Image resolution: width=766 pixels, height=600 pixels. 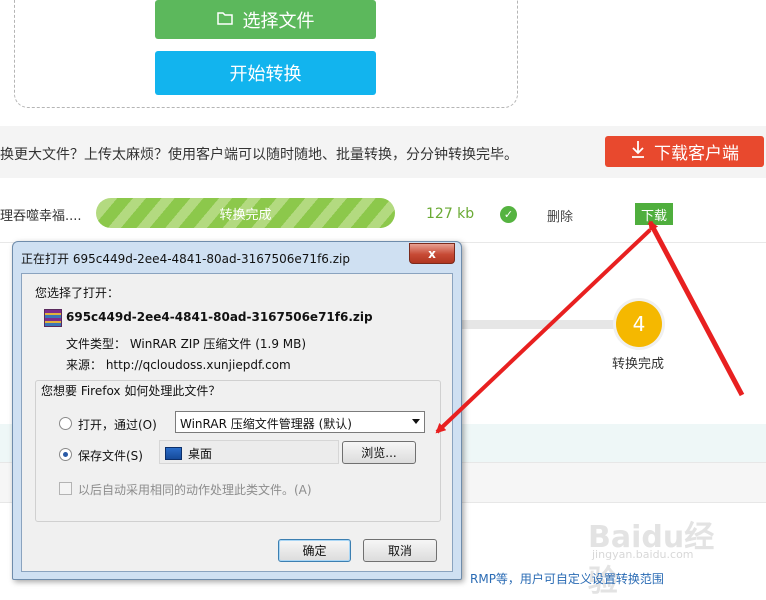 What do you see at coordinates (219, 317) in the screenshot?
I see `dialog-file-name: 695c449d-2ee4-4841-80ad-3167506e71f6.zip` at bounding box center [219, 317].